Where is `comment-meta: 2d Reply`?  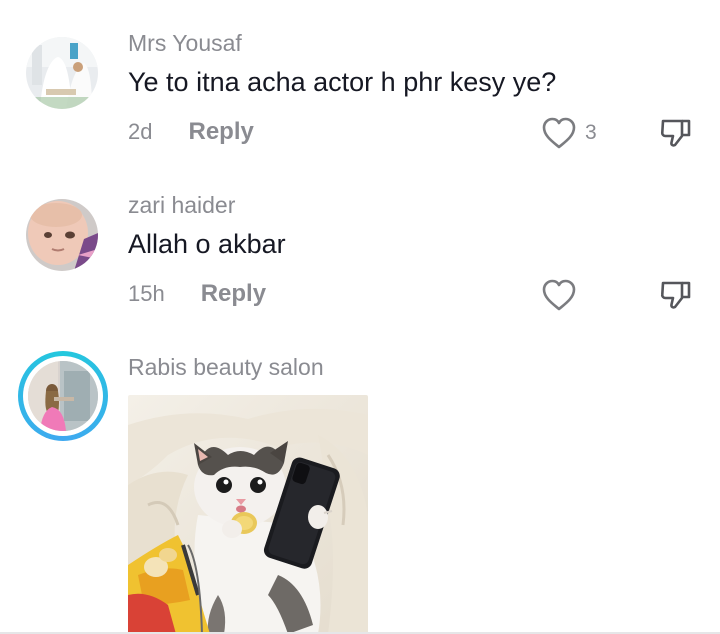
comment-meta: 2d Reply is located at coordinates (191, 132).